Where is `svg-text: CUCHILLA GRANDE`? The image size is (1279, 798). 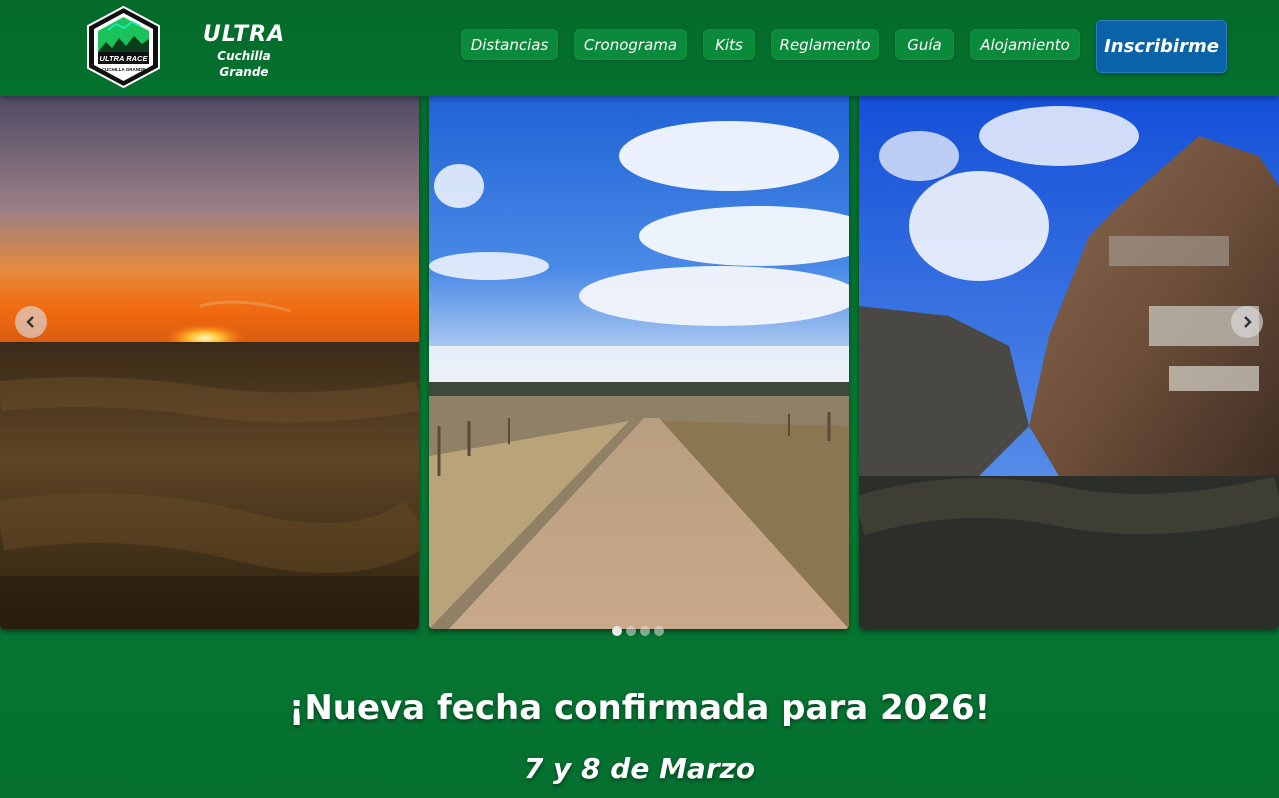 svg-text: CUCHILLA GRANDE is located at coordinates (124, 69).